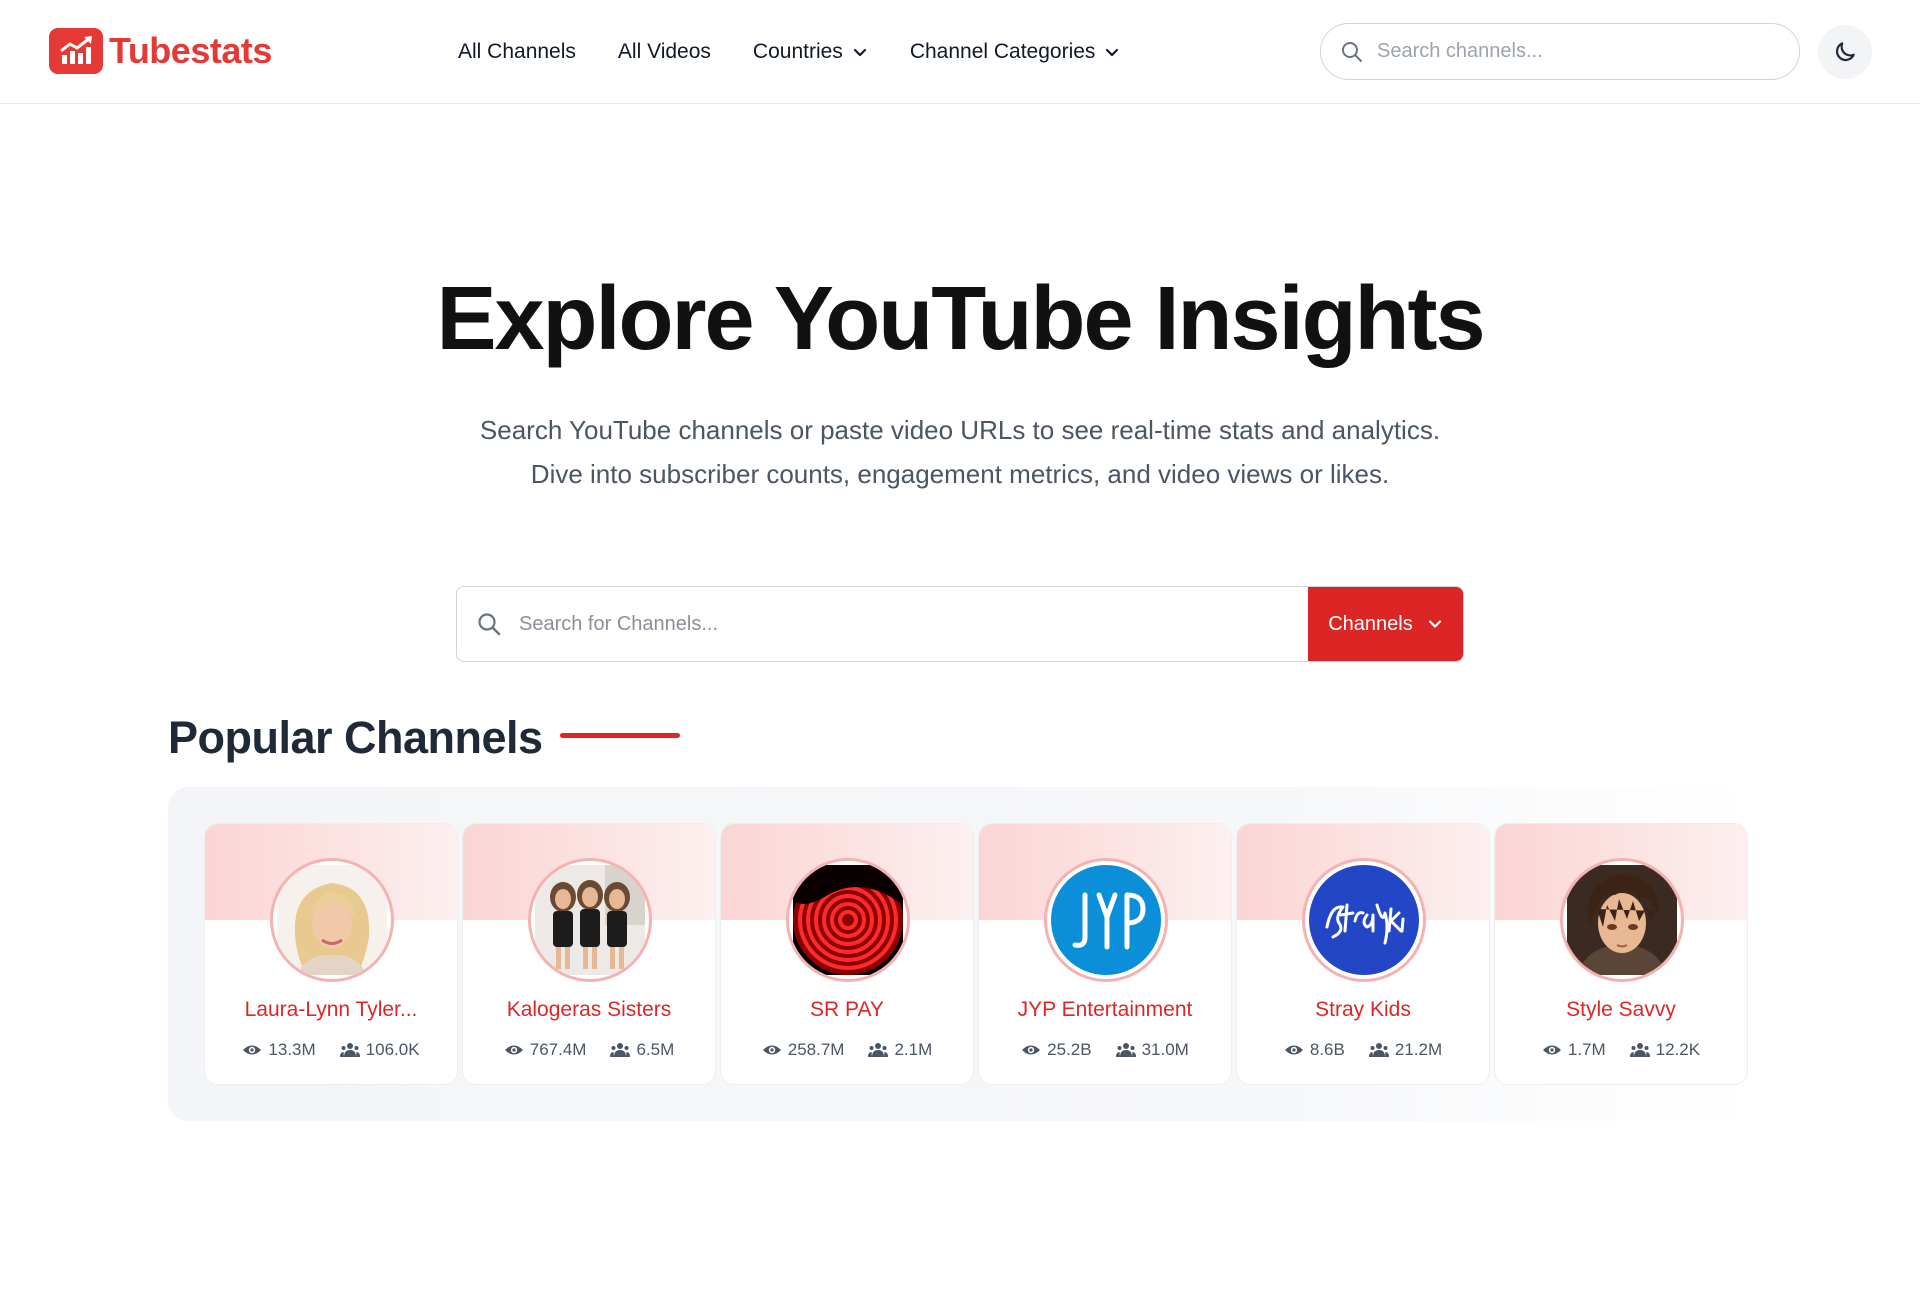 The image size is (1920, 1314). Describe the element at coordinates (292, 1049) in the screenshot. I see `views-count: 13.3M` at that location.